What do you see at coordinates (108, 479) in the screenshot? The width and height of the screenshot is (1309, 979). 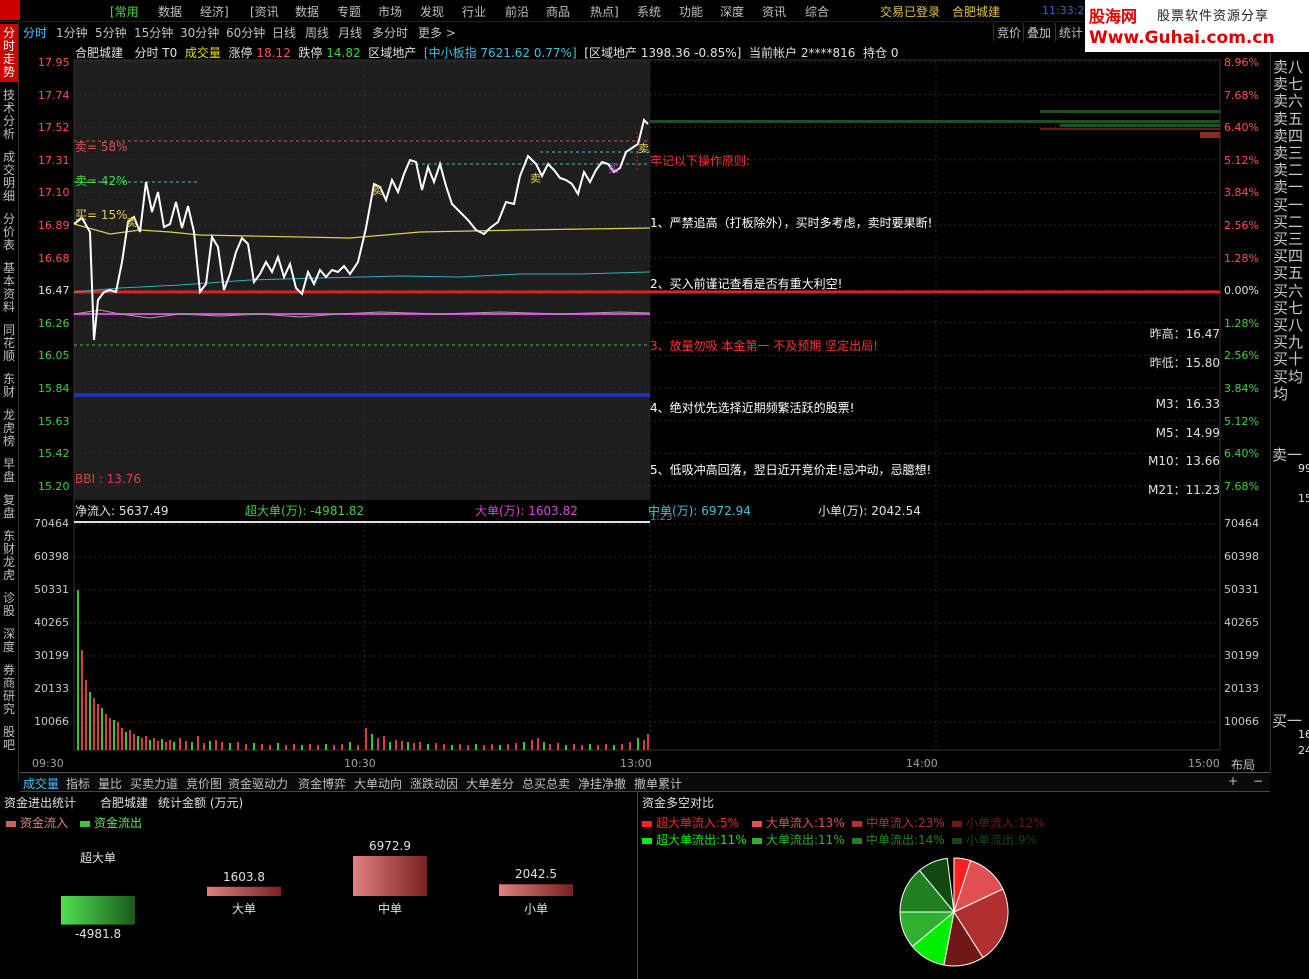 I see `bbi-label: BBI : 13.76` at bounding box center [108, 479].